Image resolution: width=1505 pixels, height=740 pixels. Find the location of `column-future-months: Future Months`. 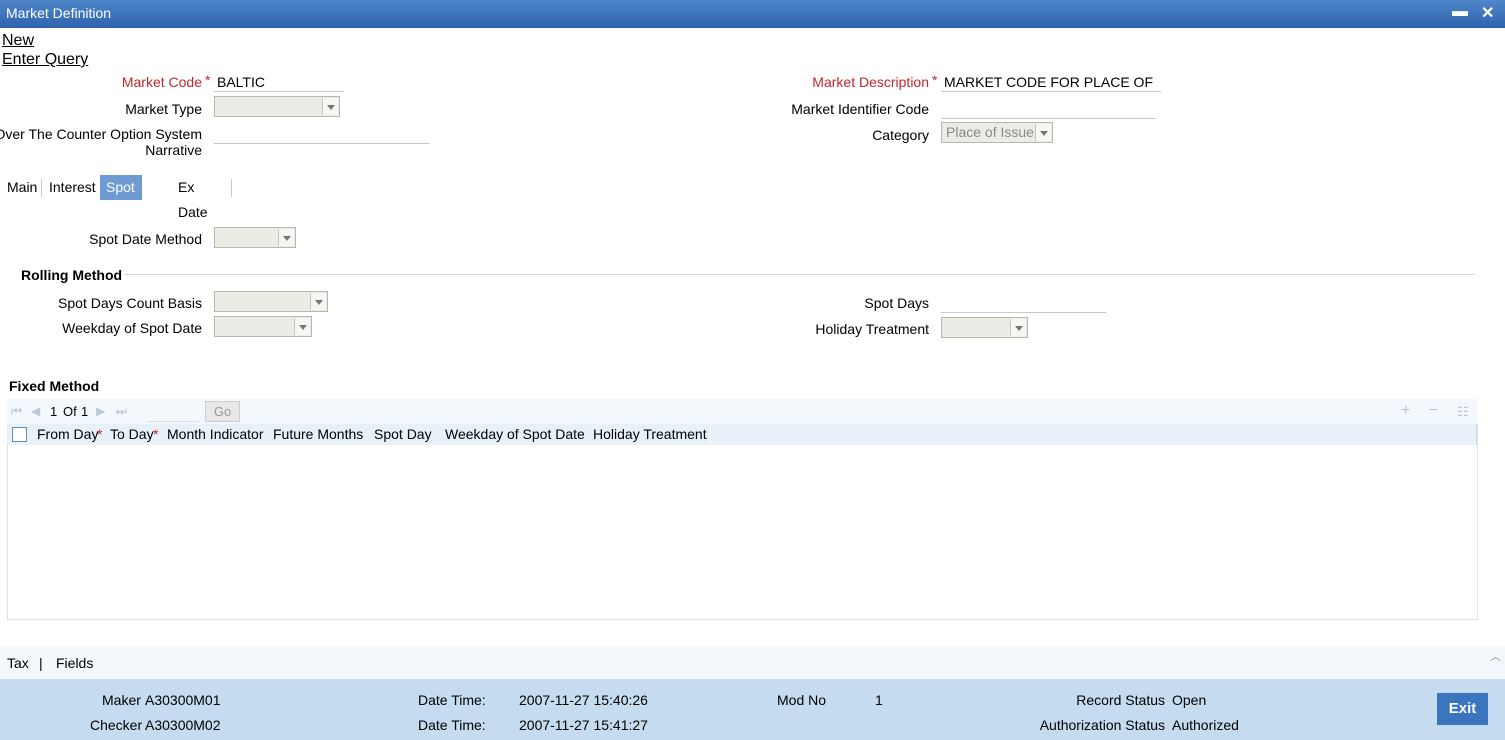

column-future-months: Future Months is located at coordinates (318, 434).